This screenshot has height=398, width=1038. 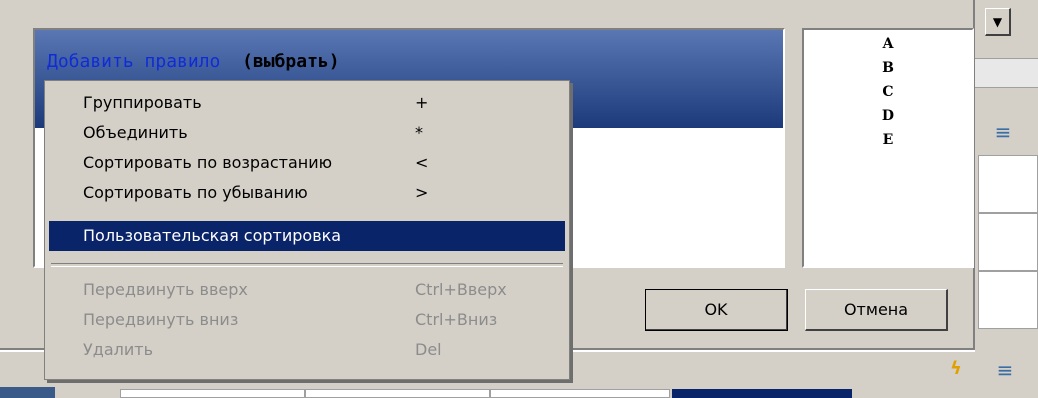 I want to click on menu-item-label: Группировать, so click(x=142, y=102).